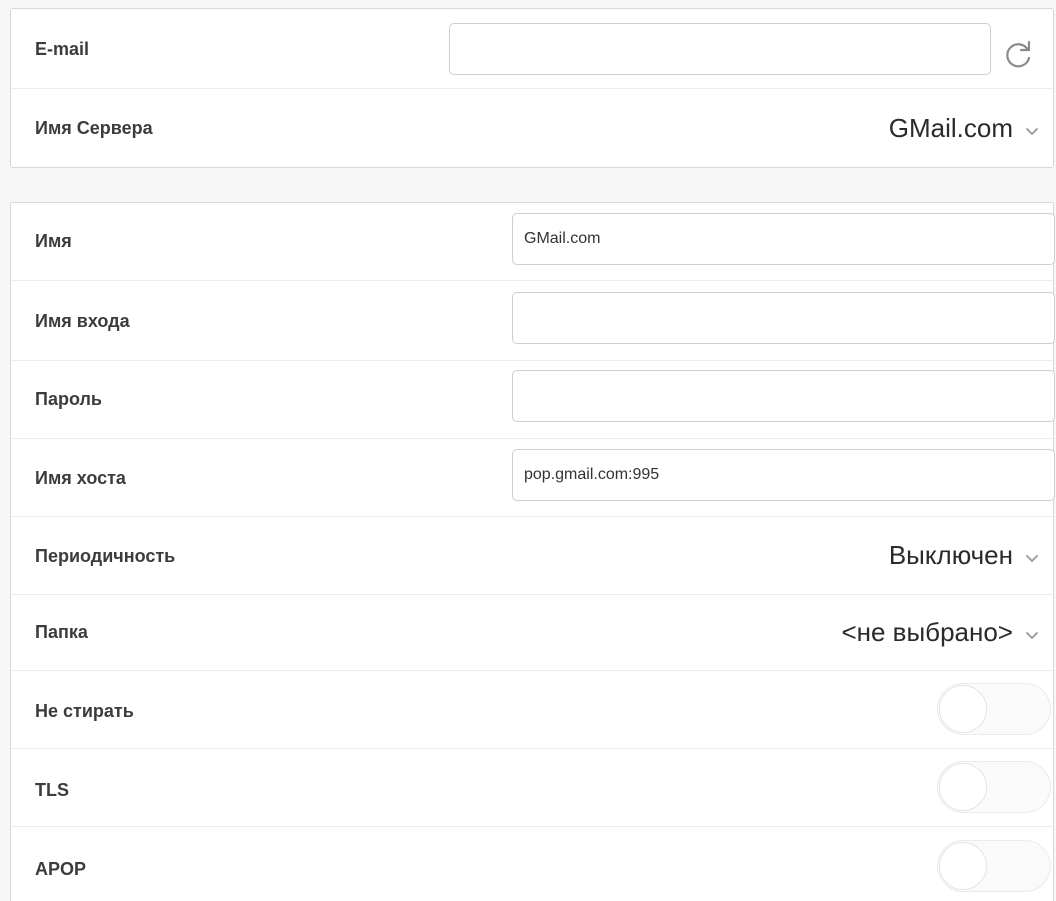  Describe the element at coordinates (783, 318) in the screenshot. I see `login-input` at that location.